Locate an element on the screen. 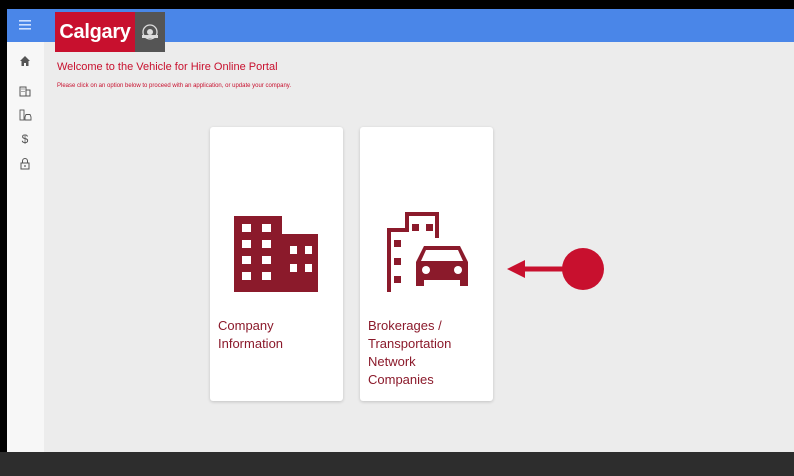 This screenshot has width=794, height=476. sidebar-item-brokerages is located at coordinates (25, 115).